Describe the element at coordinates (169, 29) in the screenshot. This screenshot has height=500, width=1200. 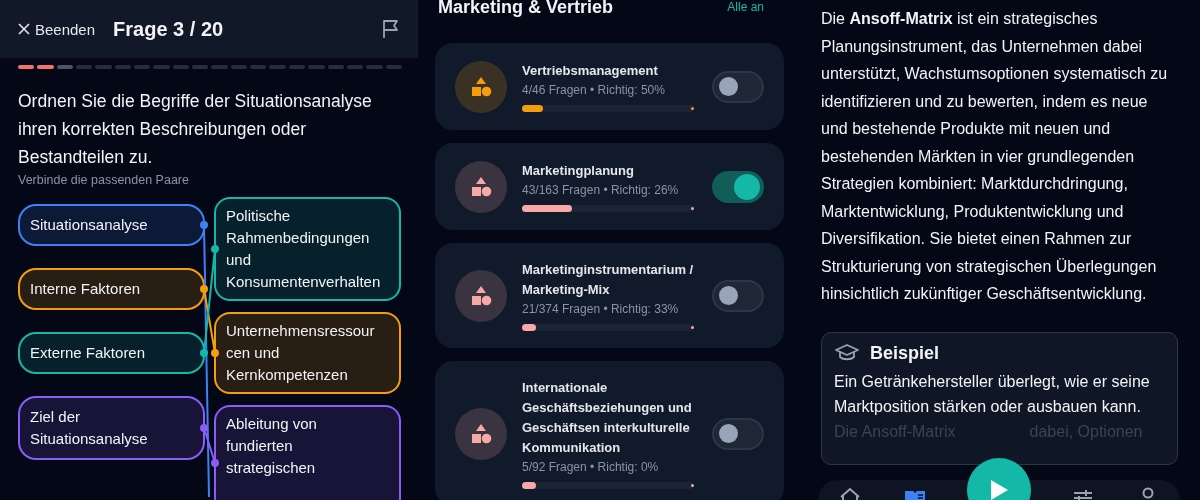
I see `question-counter: Frage 3 / 20` at that location.